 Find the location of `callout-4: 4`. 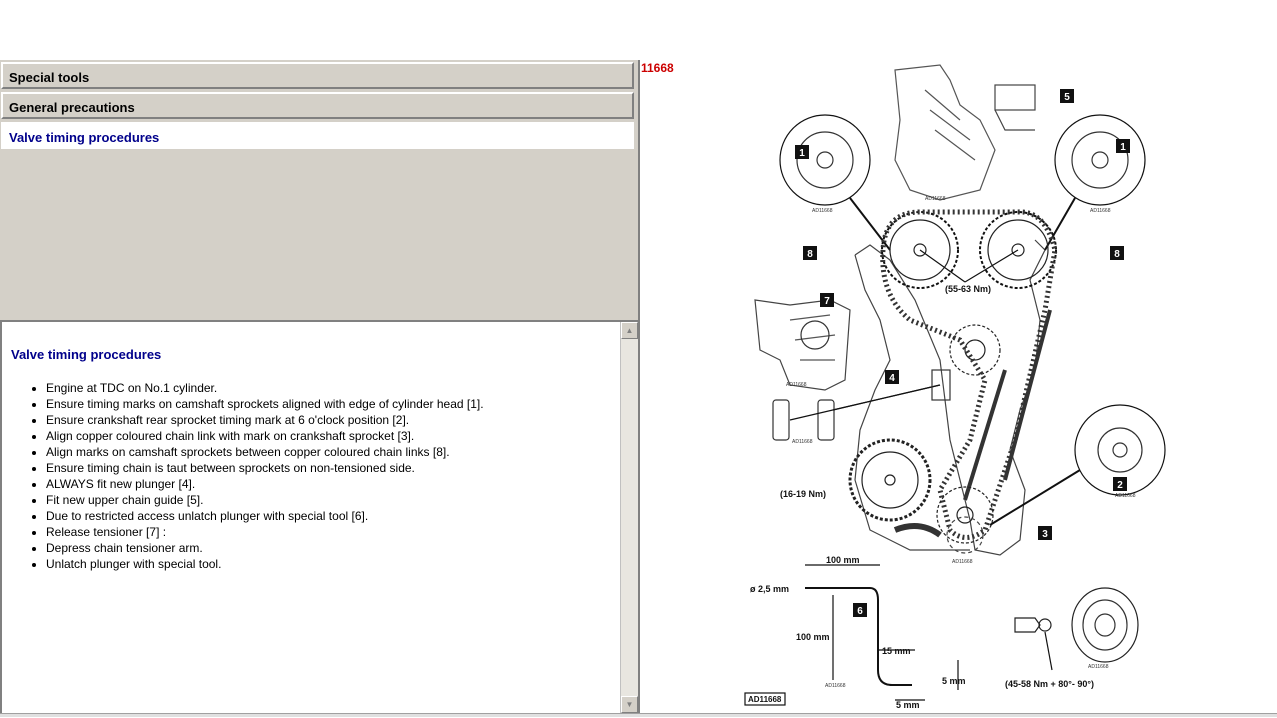

callout-4: 4 is located at coordinates (892, 378).